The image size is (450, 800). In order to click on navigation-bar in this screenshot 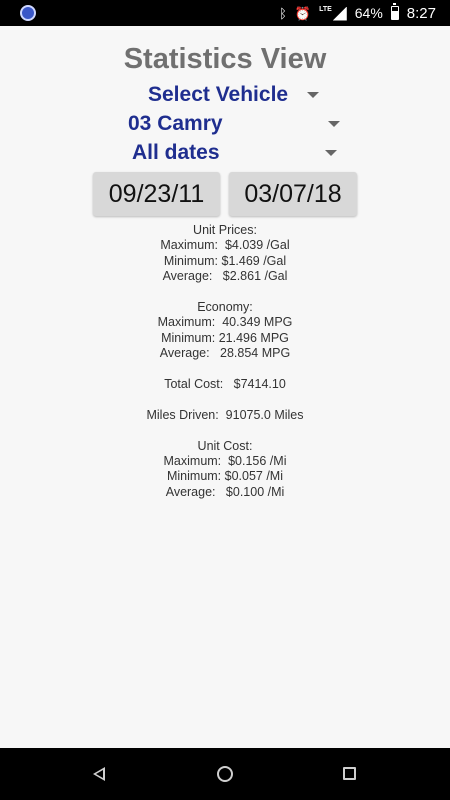, I will do `click(225, 774)`.